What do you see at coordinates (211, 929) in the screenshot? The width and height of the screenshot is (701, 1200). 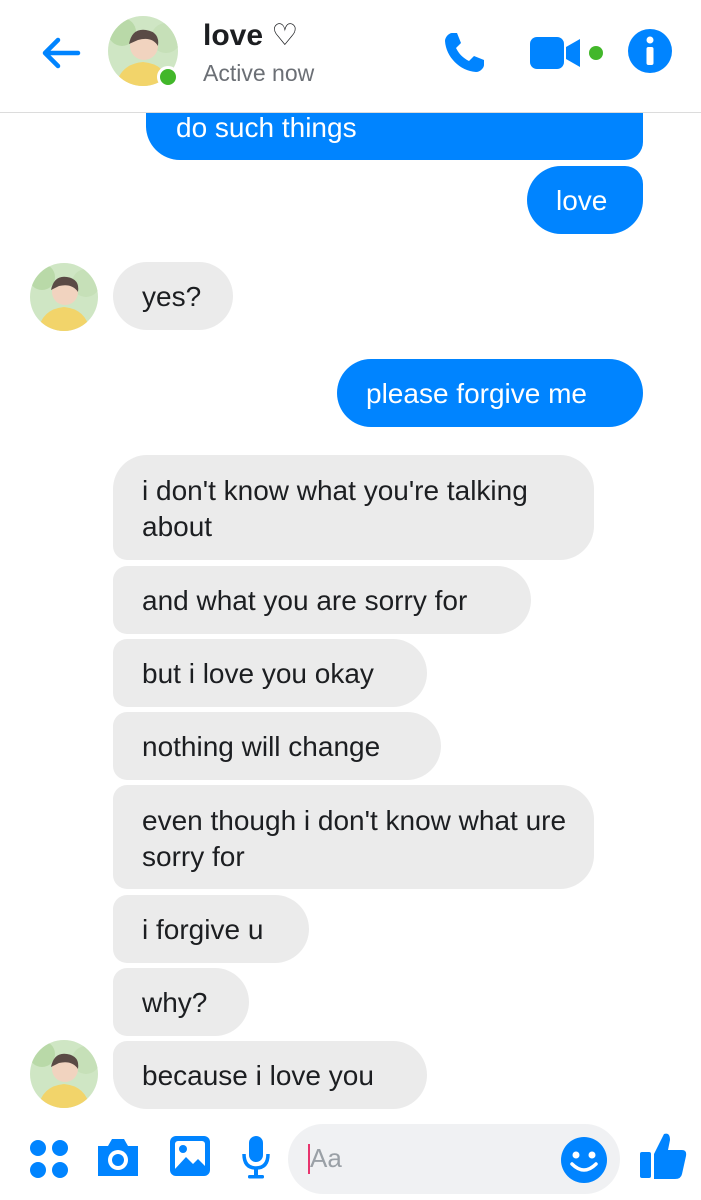 I see `received-message: i forgive u` at bounding box center [211, 929].